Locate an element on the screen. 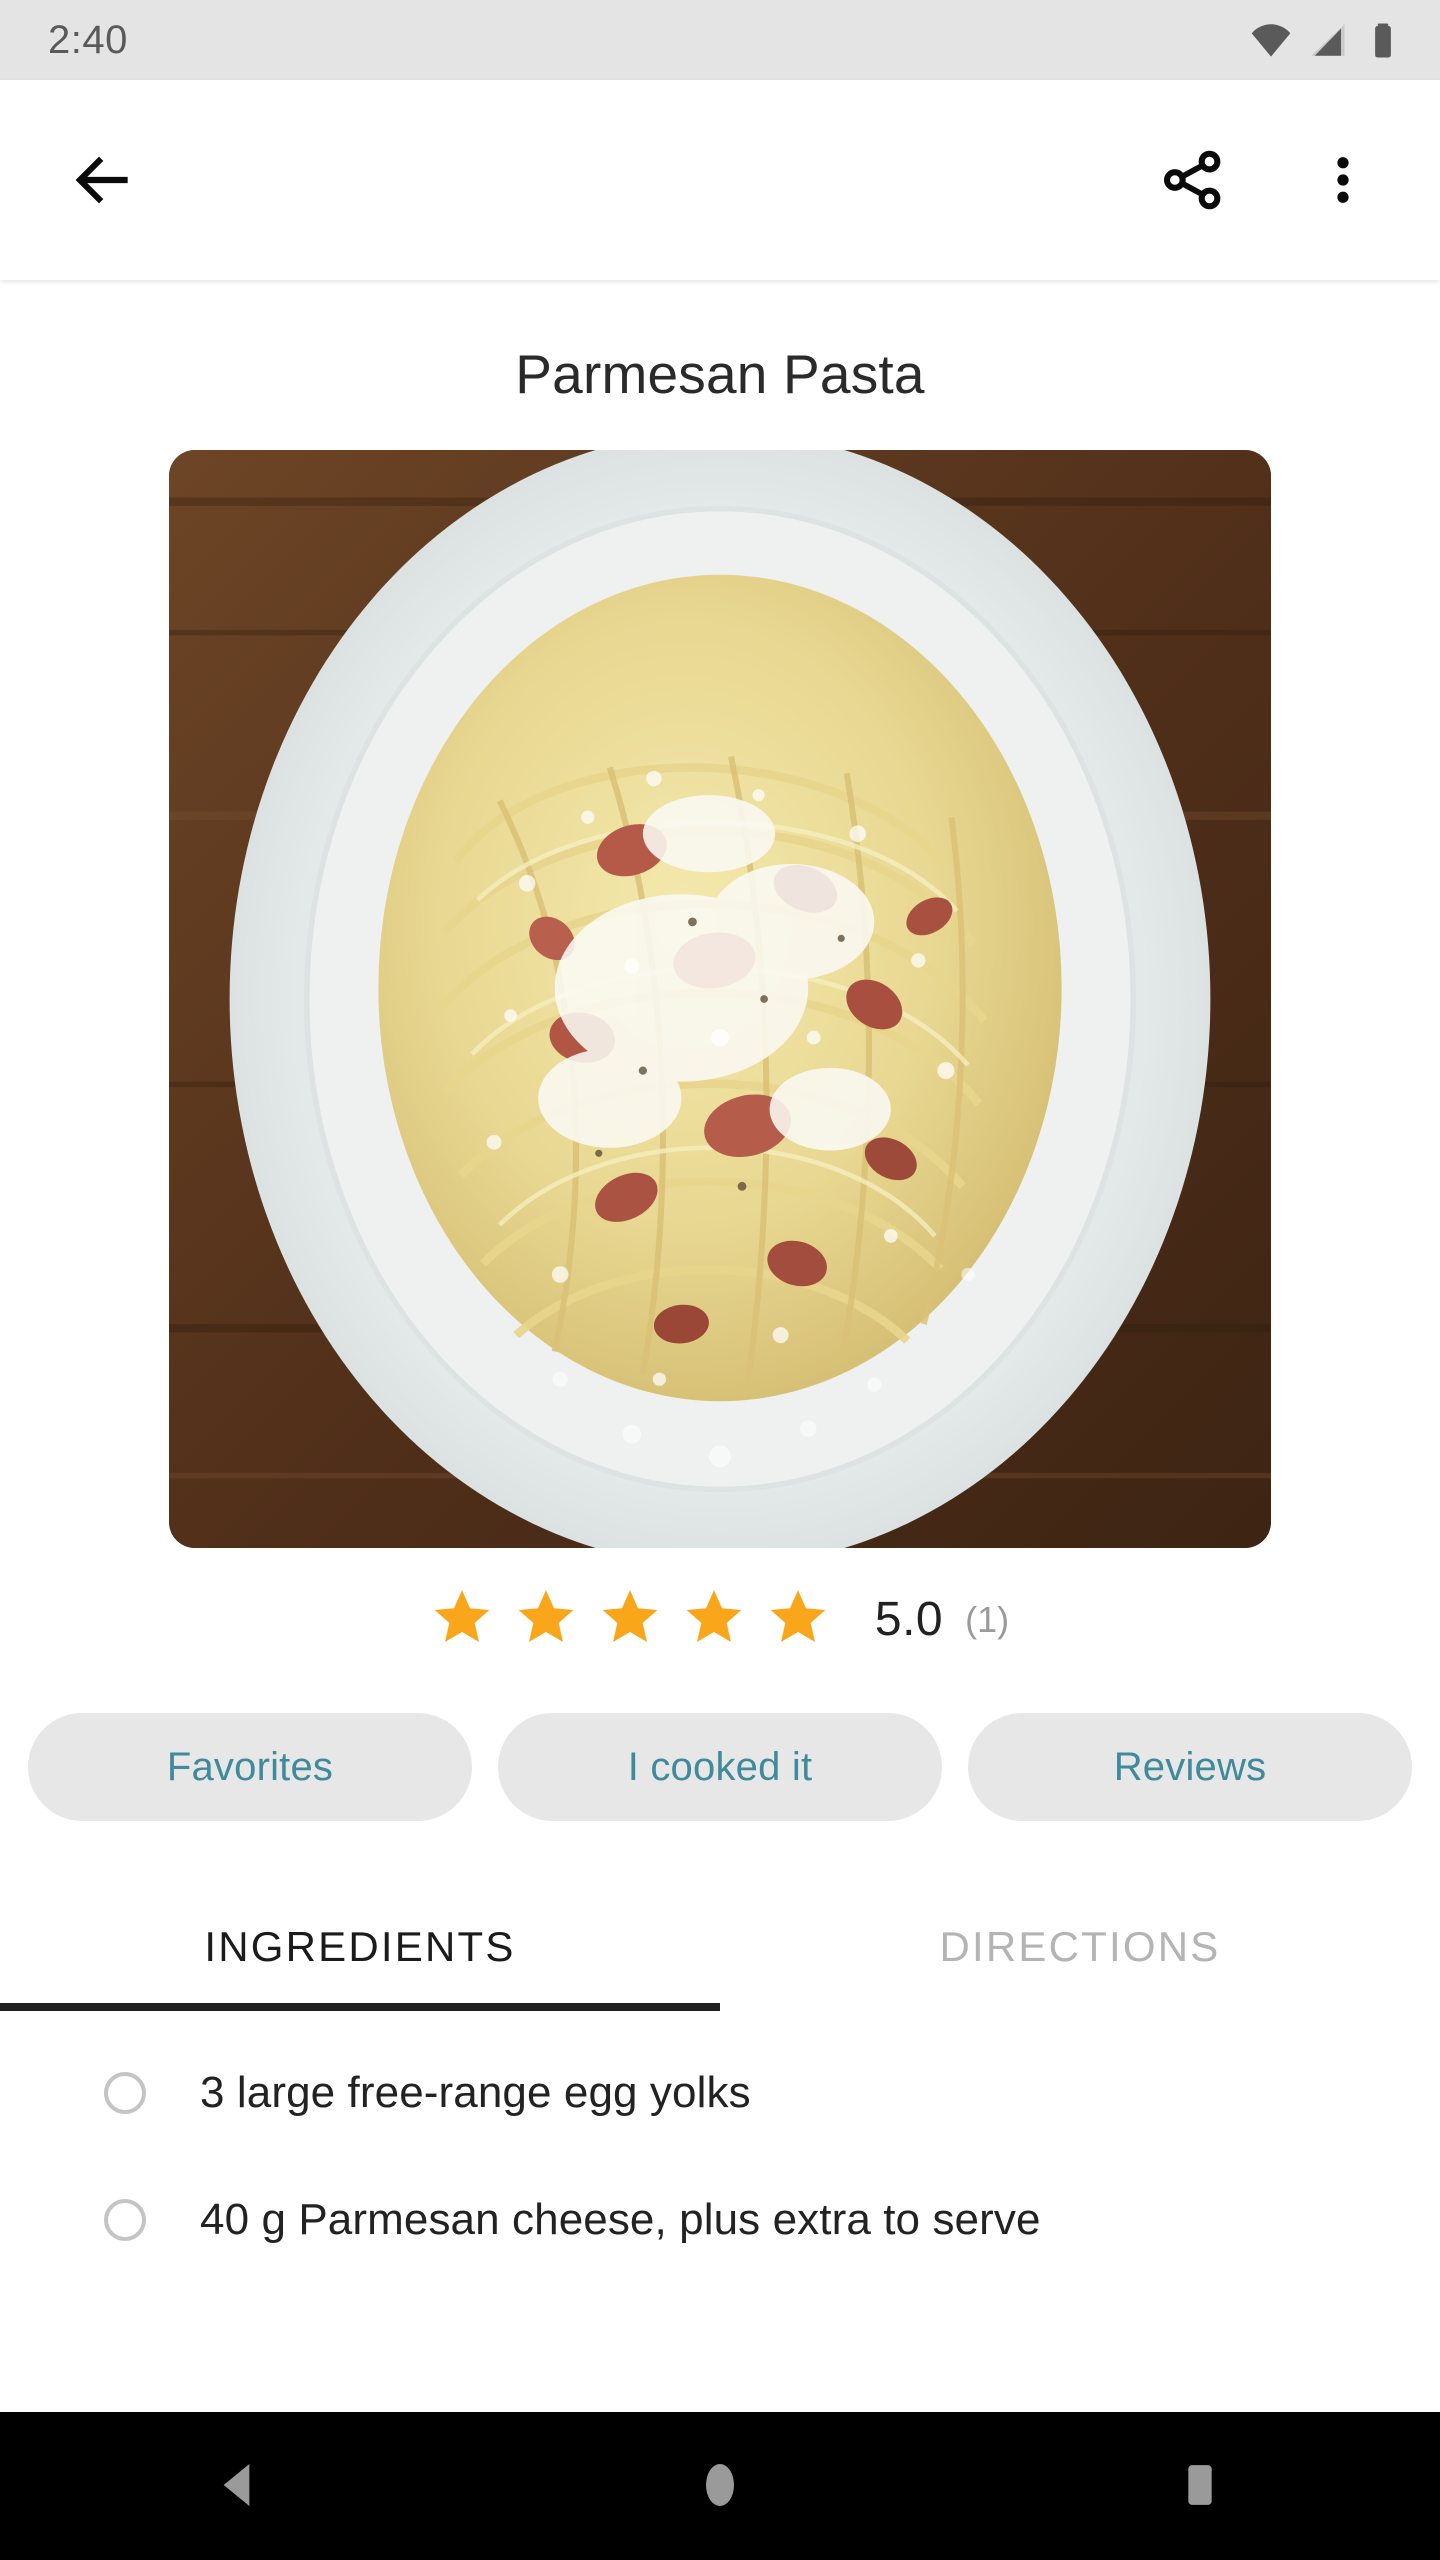 The image size is (1440, 2560). nav-home-button is located at coordinates (720, 2486).